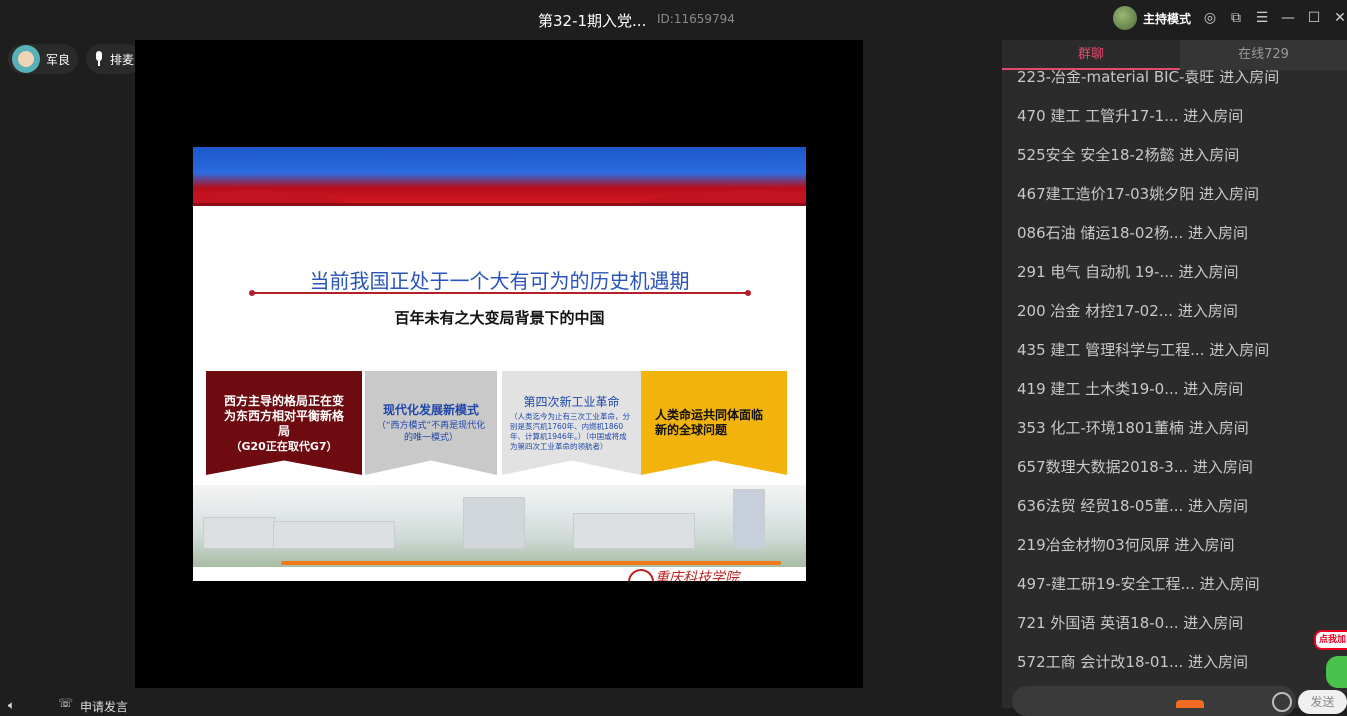 Image resolution: width=1347 pixels, height=716 pixels. I want to click on list-item: 657数理大数据2018-3... 进入房间, so click(1135, 467).